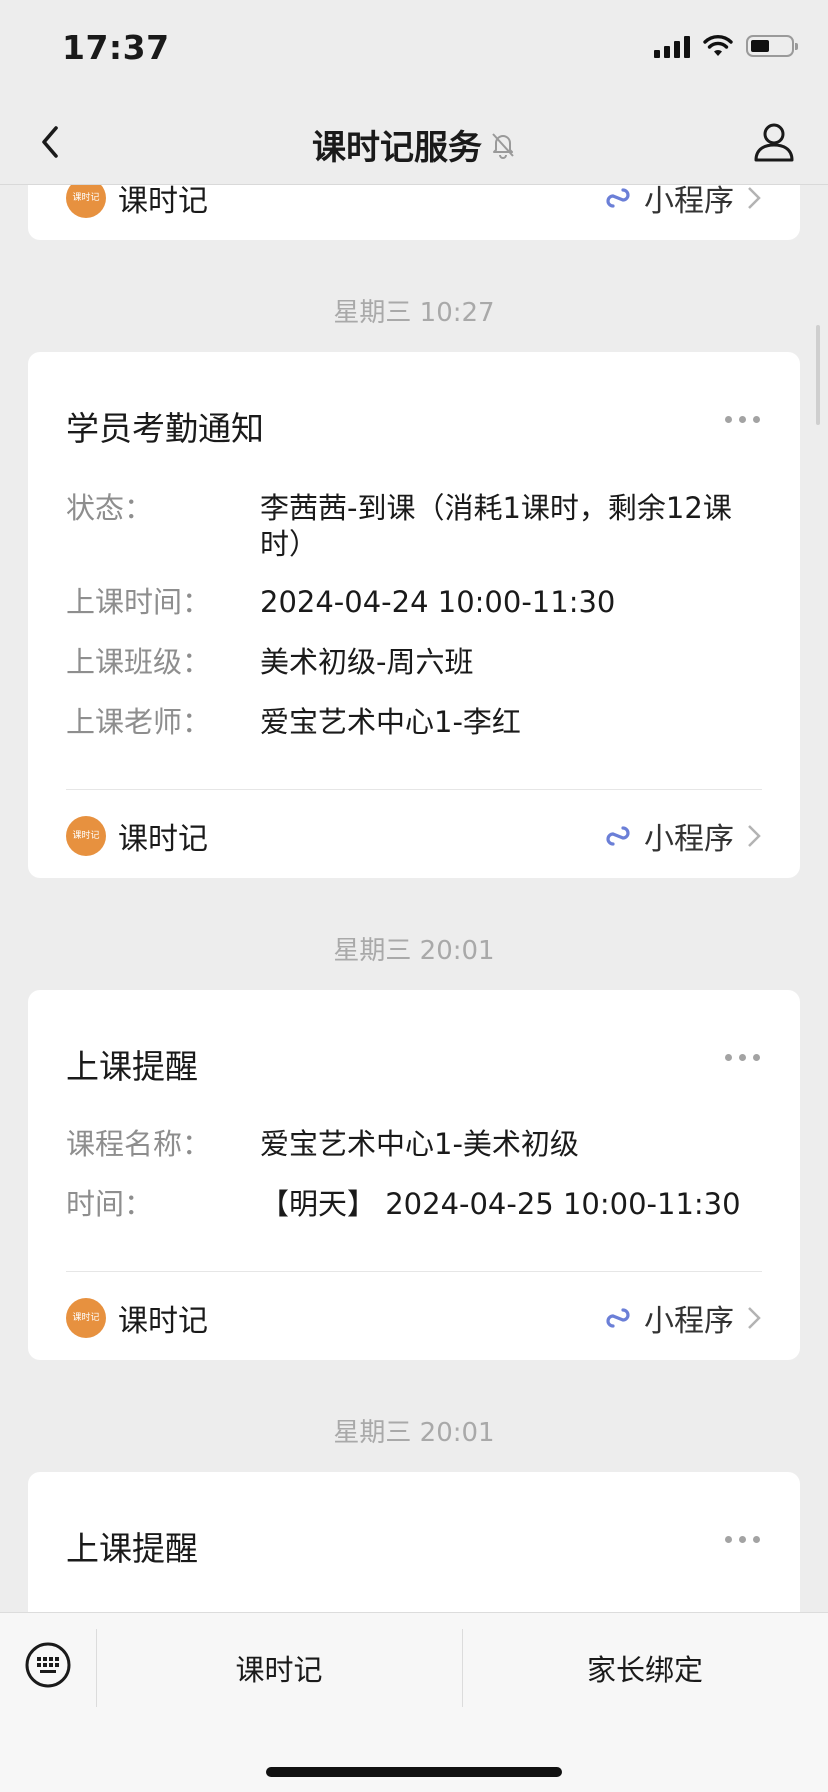 Image resolution: width=828 pixels, height=1792 pixels. What do you see at coordinates (496, 526) in the screenshot?
I see `row-value: 李茜茜-到课（消耗1课时，剩余12课时）` at bounding box center [496, 526].